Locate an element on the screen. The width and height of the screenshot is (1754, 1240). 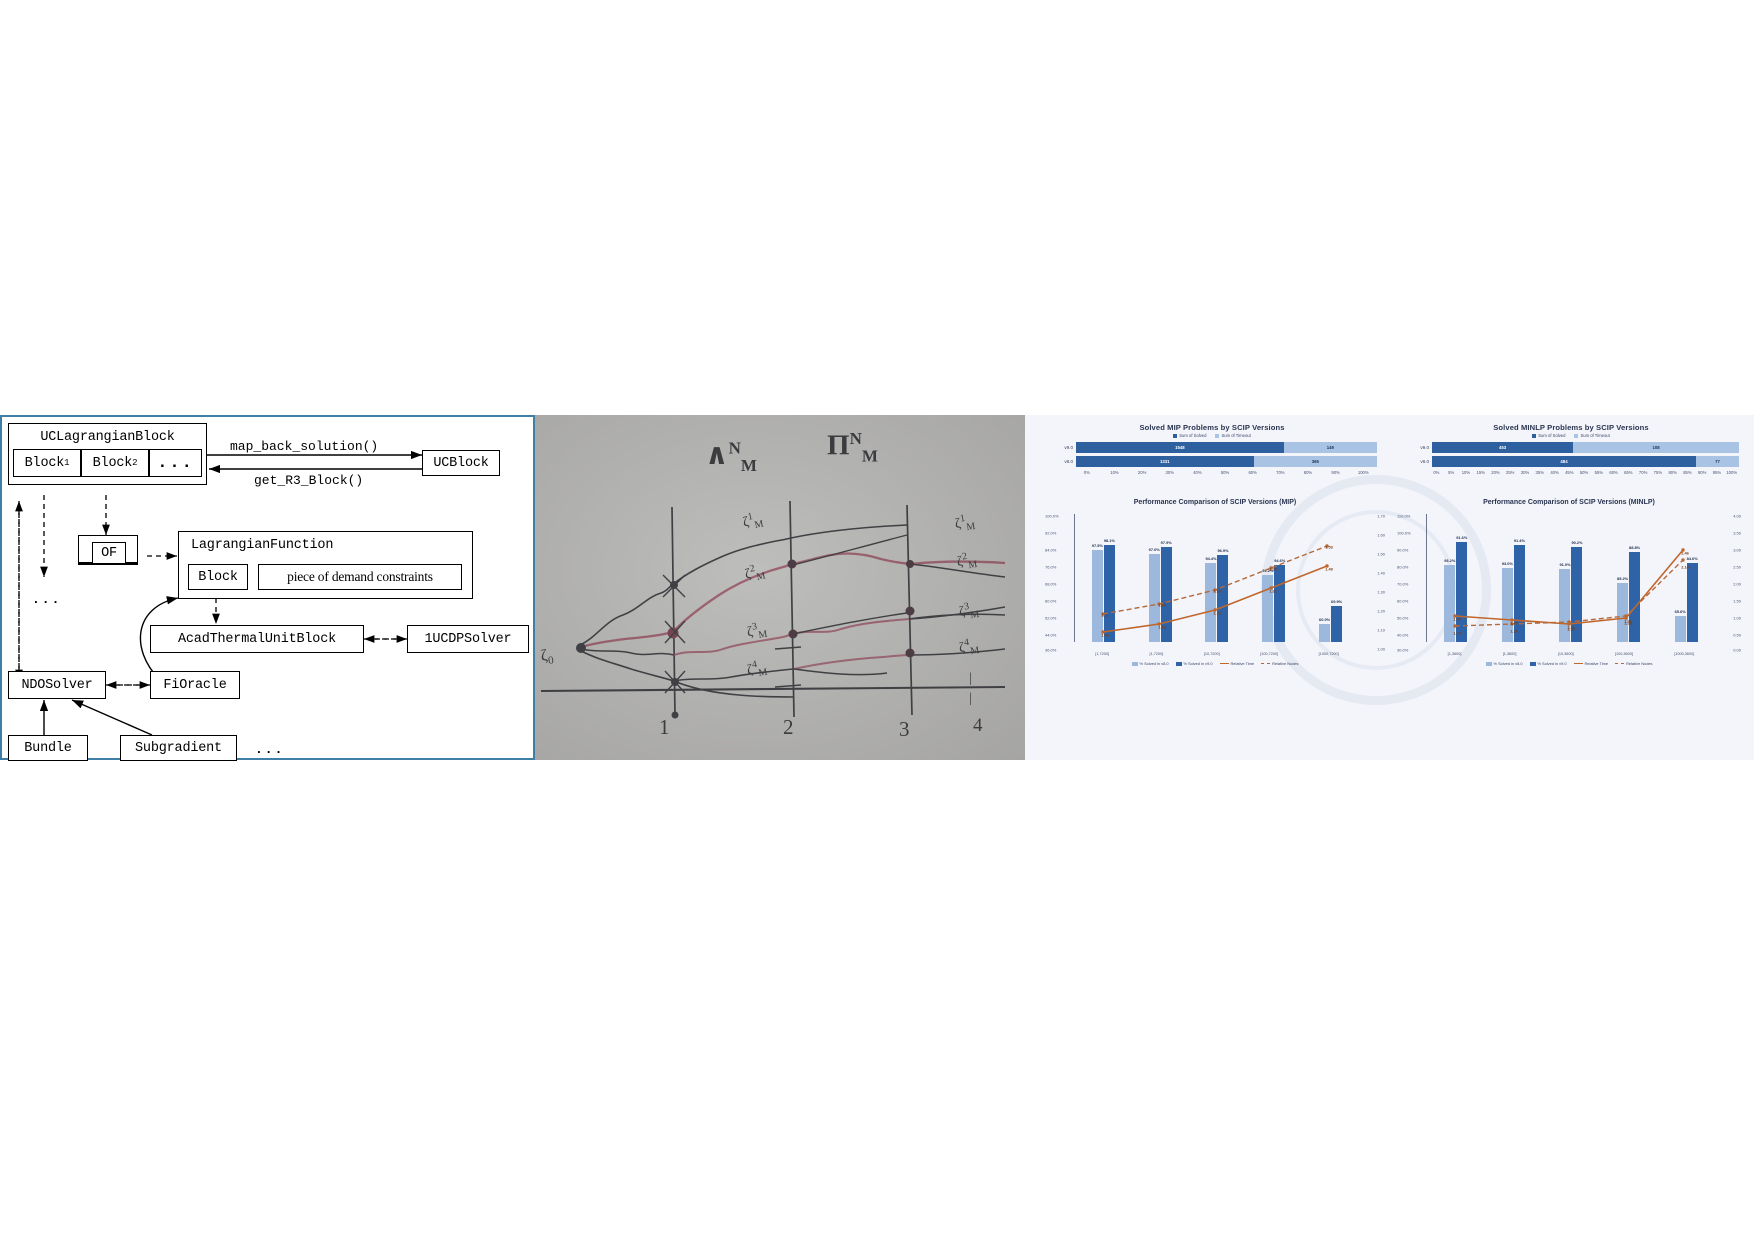
mip-ytick-0: 100.0% is located at coordinates (1052, 516).